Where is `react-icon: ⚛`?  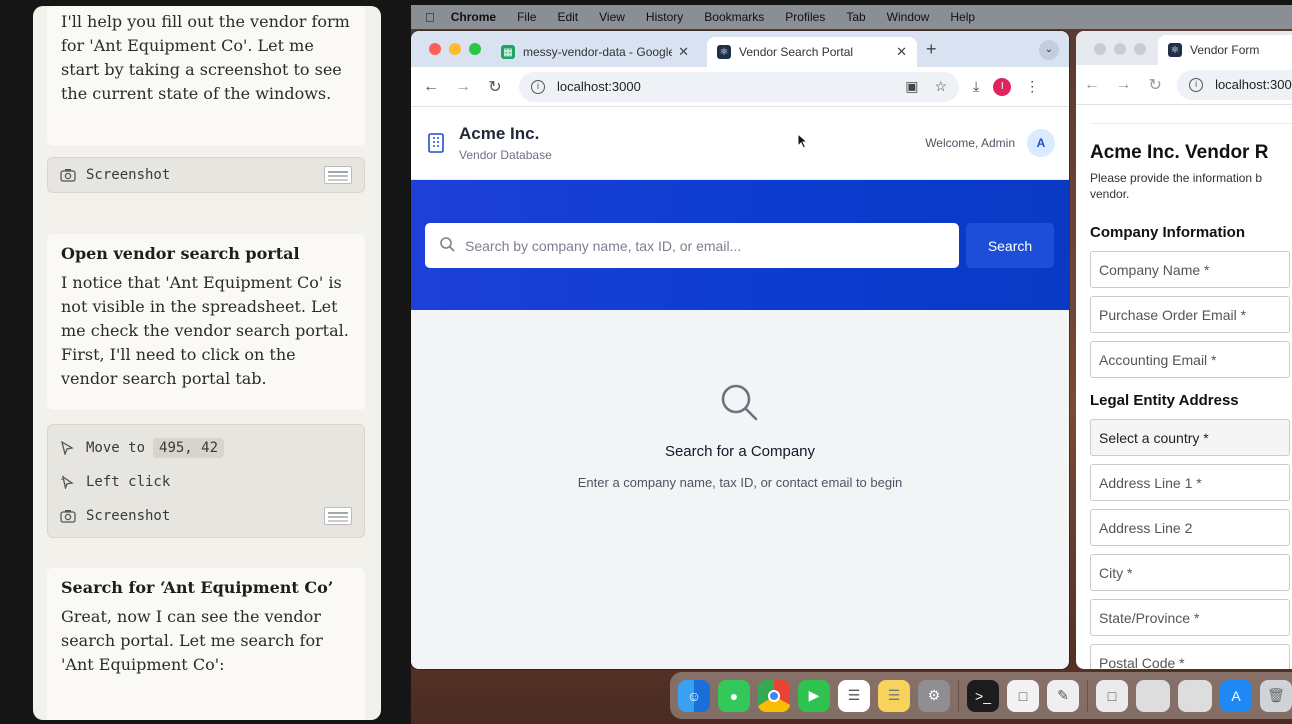 react-icon: ⚛ is located at coordinates (1175, 50).